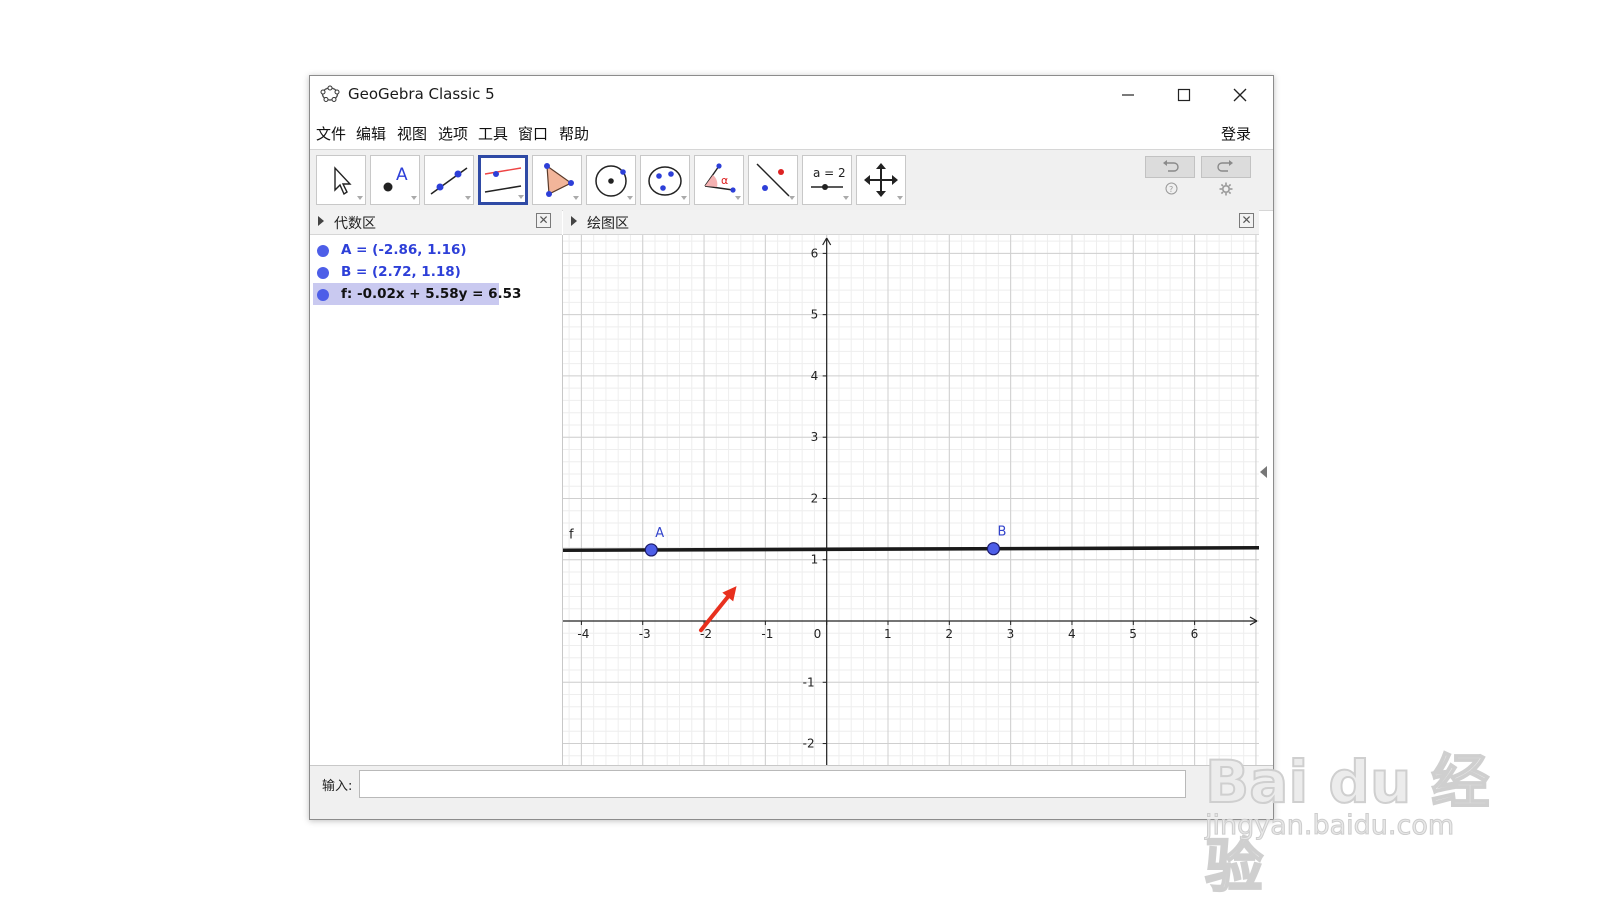  Describe the element at coordinates (791, 94) in the screenshot. I see `title-bar: GeoGebra Classic 5` at that location.